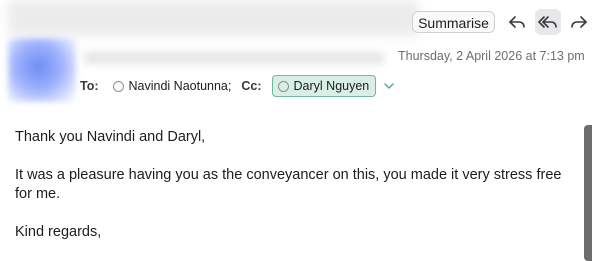 Image resolution: width=592 pixels, height=261 pixels. Describe the element at coordinates (58, 232) in the screenshot. I see `body-paragraph: Kind regards,` at that location.